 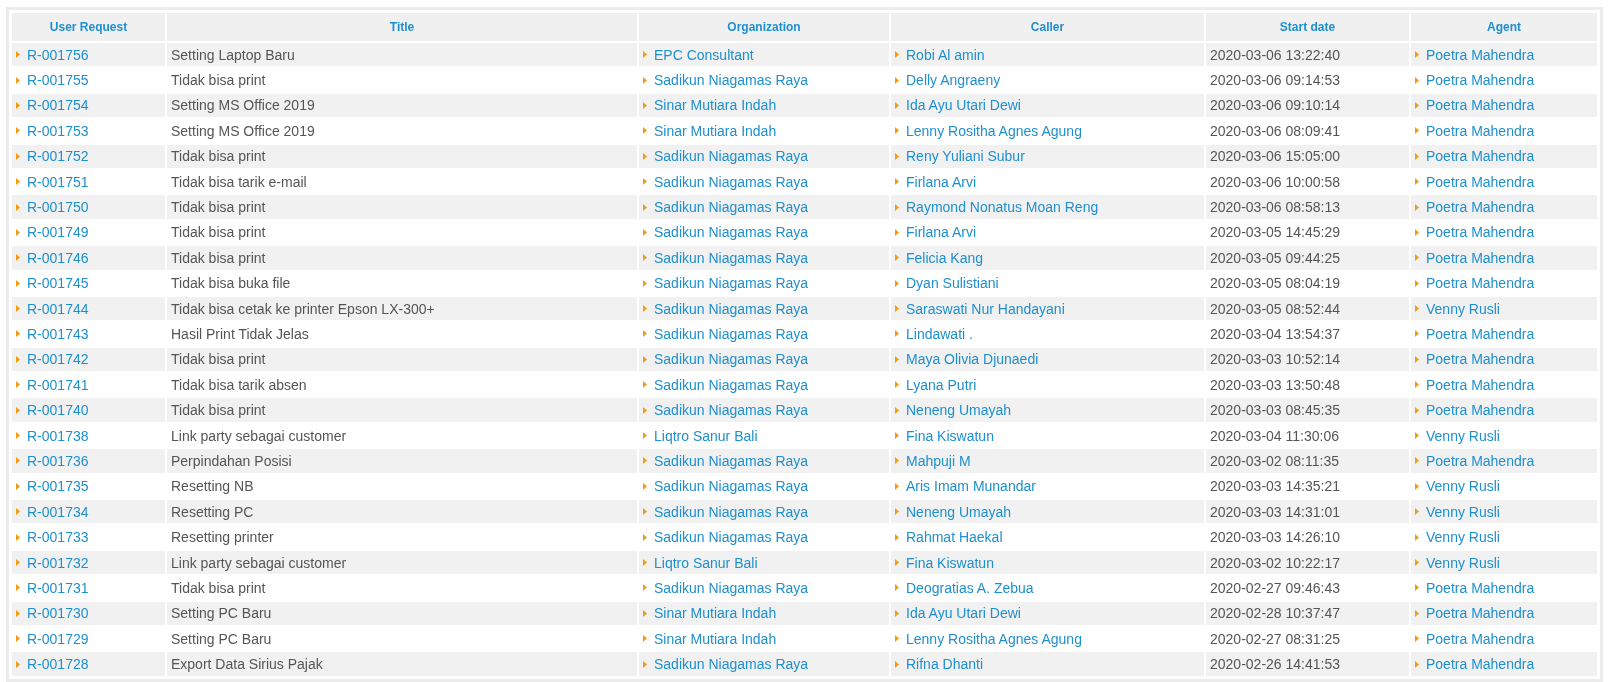 What do you see at coordinates (58, 130) in the screenshot?
I see `request-link: R-001753` at bounding box center [58, 130].